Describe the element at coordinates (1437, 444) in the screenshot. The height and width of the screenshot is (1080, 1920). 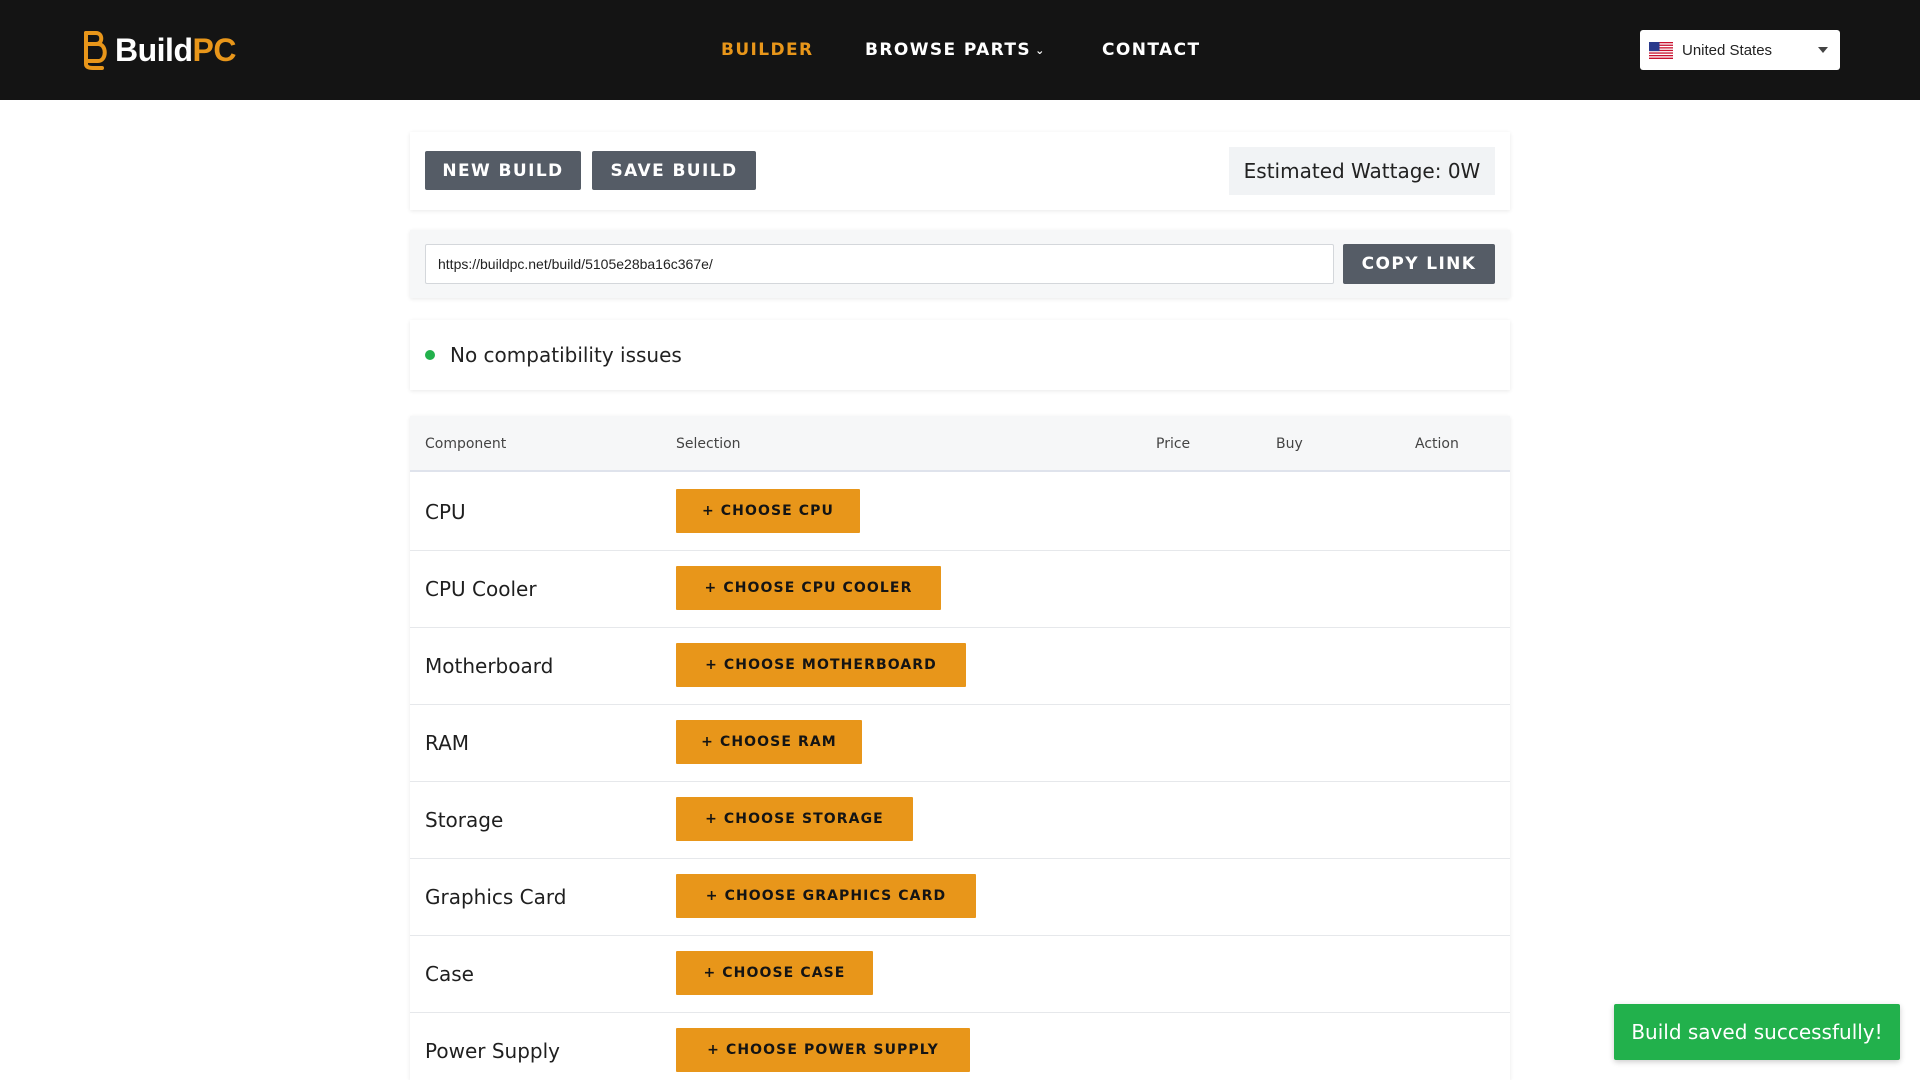
I see `header-action: Action` at that location.